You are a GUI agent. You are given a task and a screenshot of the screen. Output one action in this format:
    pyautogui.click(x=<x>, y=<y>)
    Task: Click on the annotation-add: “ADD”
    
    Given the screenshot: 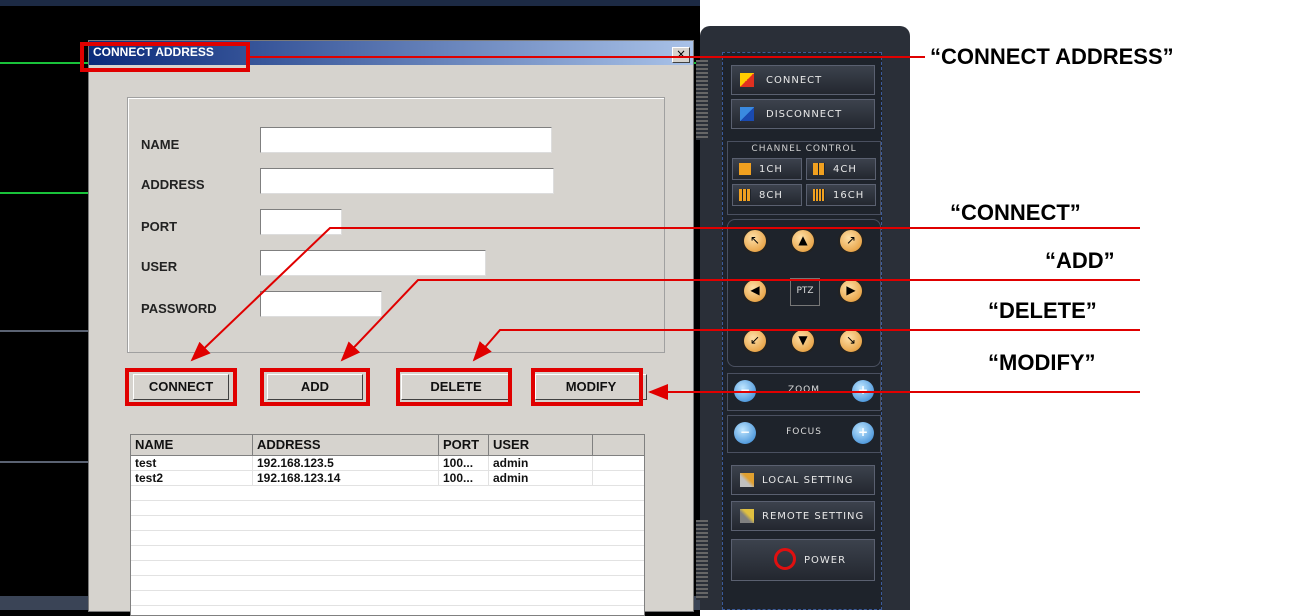 What is the action you would take?
    pyautogui.click(x=1080, y=260)
    